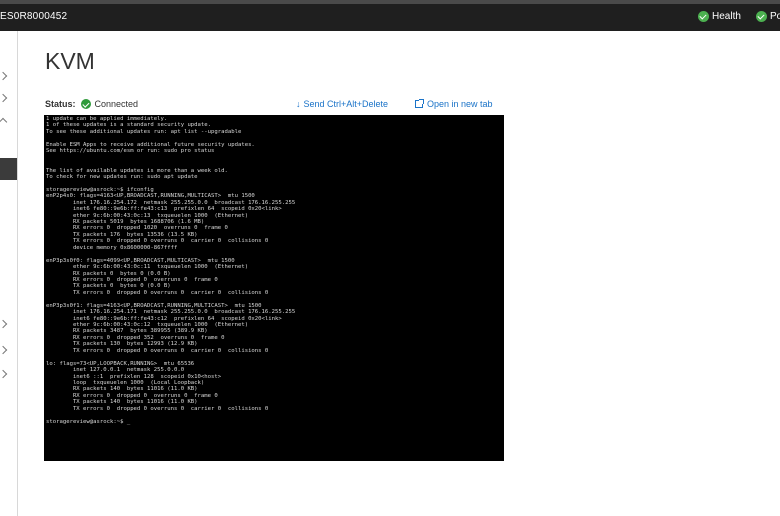 The height and width of the screenshot is (516, 780). I want to click on terminal-line: storagereview@asrock:~$ _, so click(88, 421).